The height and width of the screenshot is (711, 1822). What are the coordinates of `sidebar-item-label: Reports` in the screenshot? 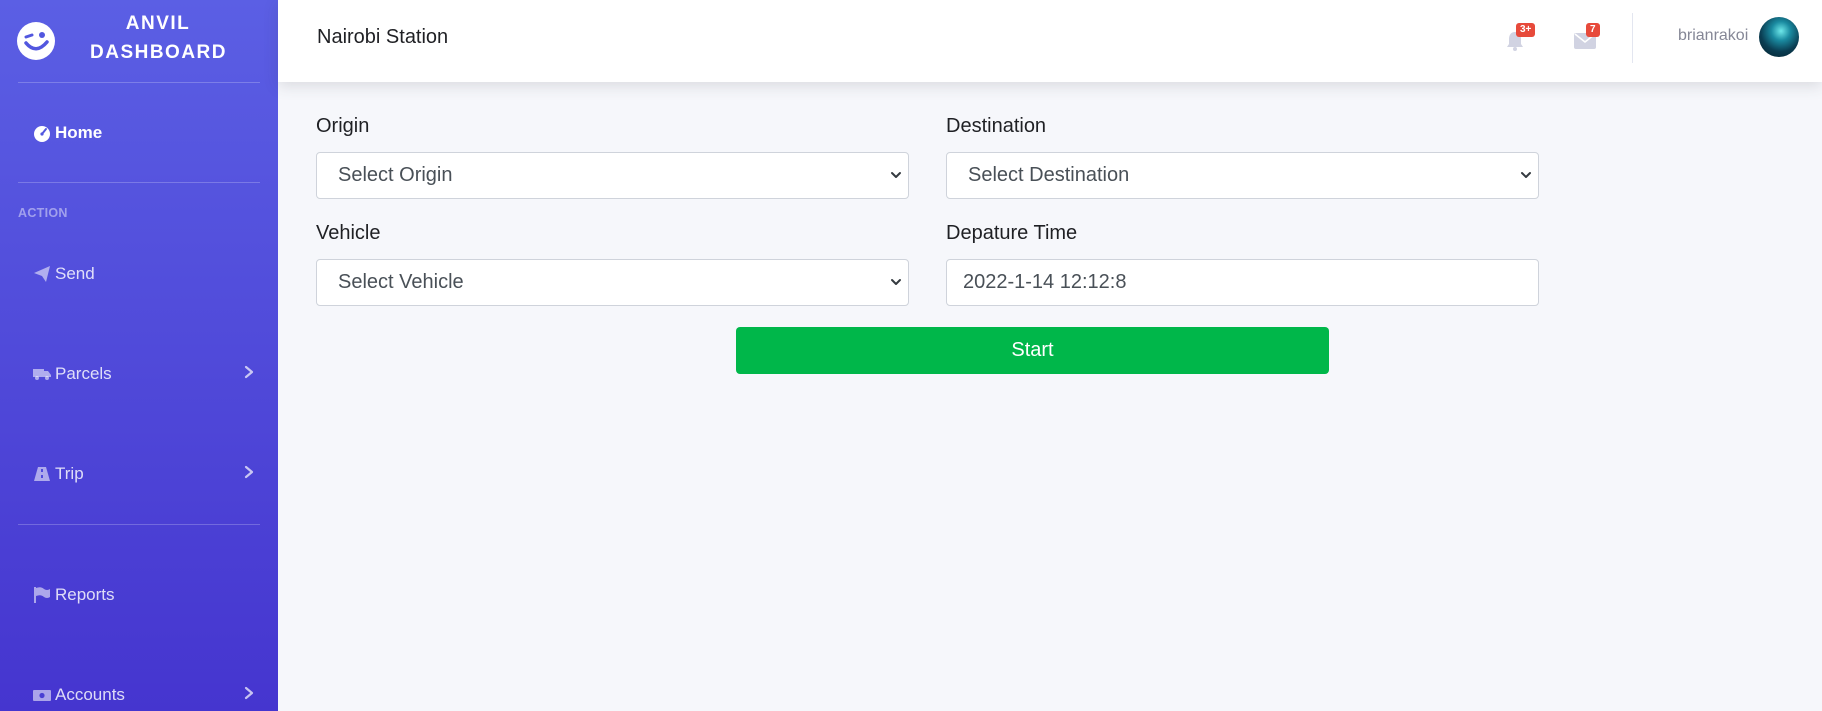 It's located at (85, 594).